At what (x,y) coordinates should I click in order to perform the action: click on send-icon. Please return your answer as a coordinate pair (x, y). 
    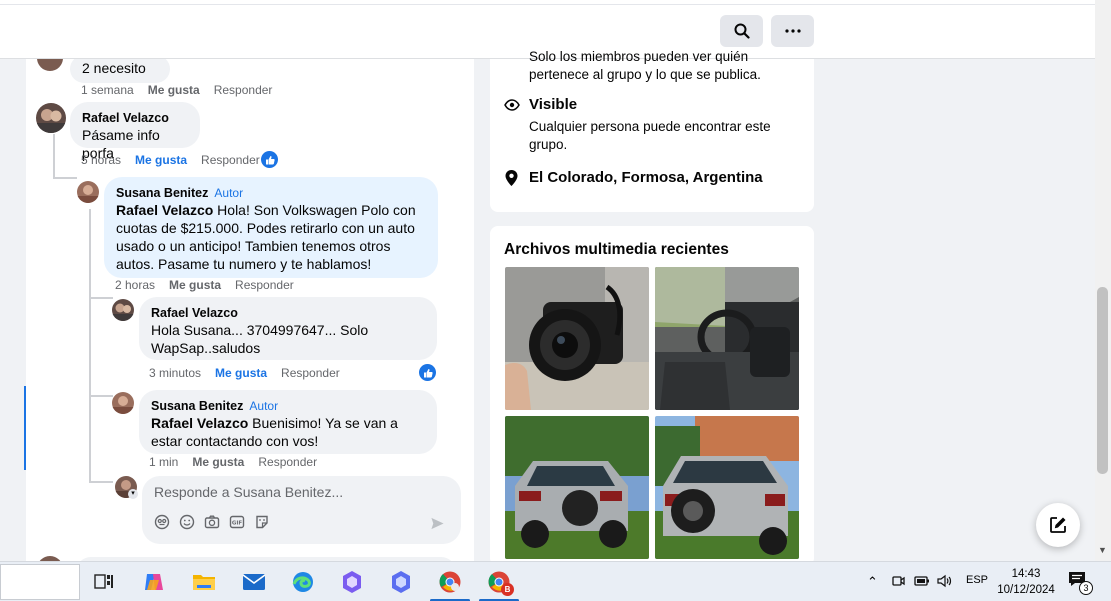
    Looking at the image, I should click on (437, 523).